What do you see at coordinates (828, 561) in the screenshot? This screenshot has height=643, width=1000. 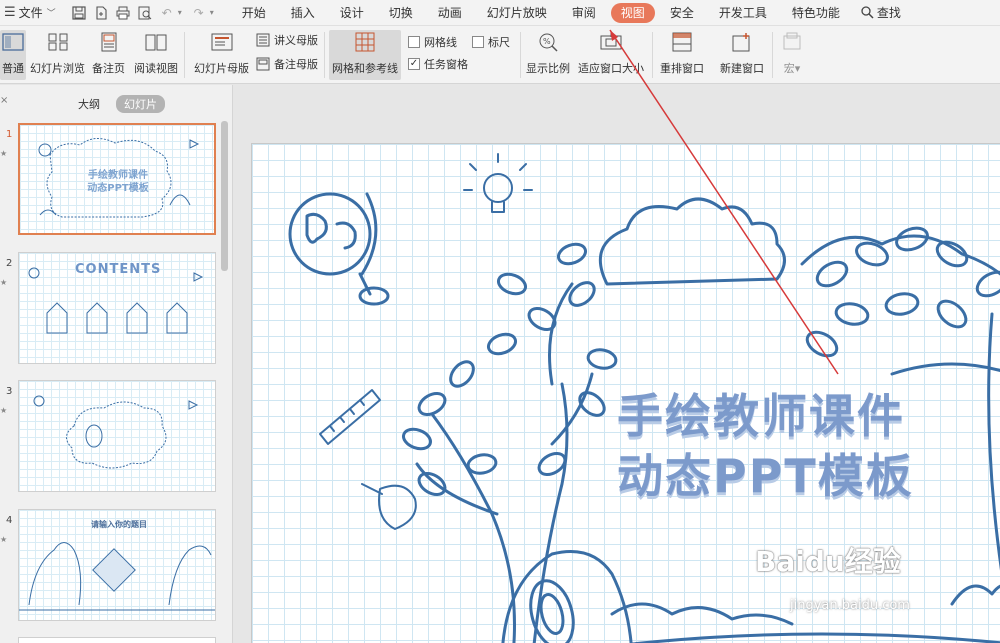 I see `watermark-logo: Baidu经验` at bounding box center [828, 561].